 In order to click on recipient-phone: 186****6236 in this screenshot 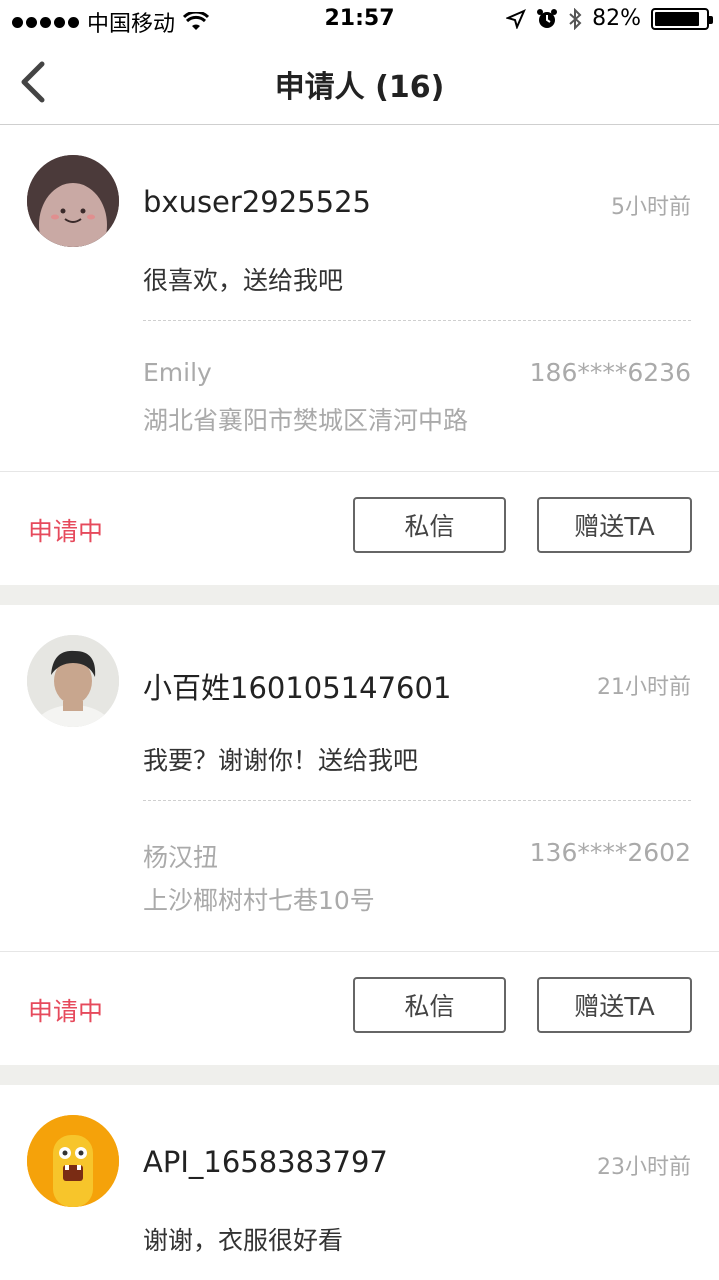, I will do `click(610, 372)`.